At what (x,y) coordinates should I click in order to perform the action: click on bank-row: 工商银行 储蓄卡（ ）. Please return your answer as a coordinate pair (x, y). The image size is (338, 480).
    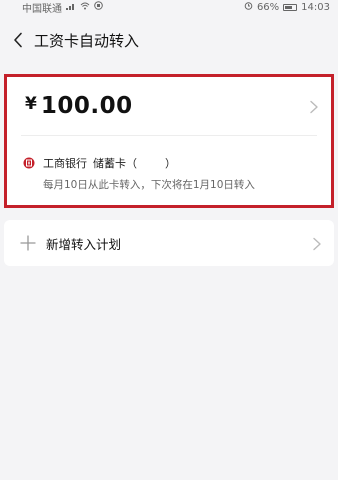
    Looking at the image, I should click on (99, 163).